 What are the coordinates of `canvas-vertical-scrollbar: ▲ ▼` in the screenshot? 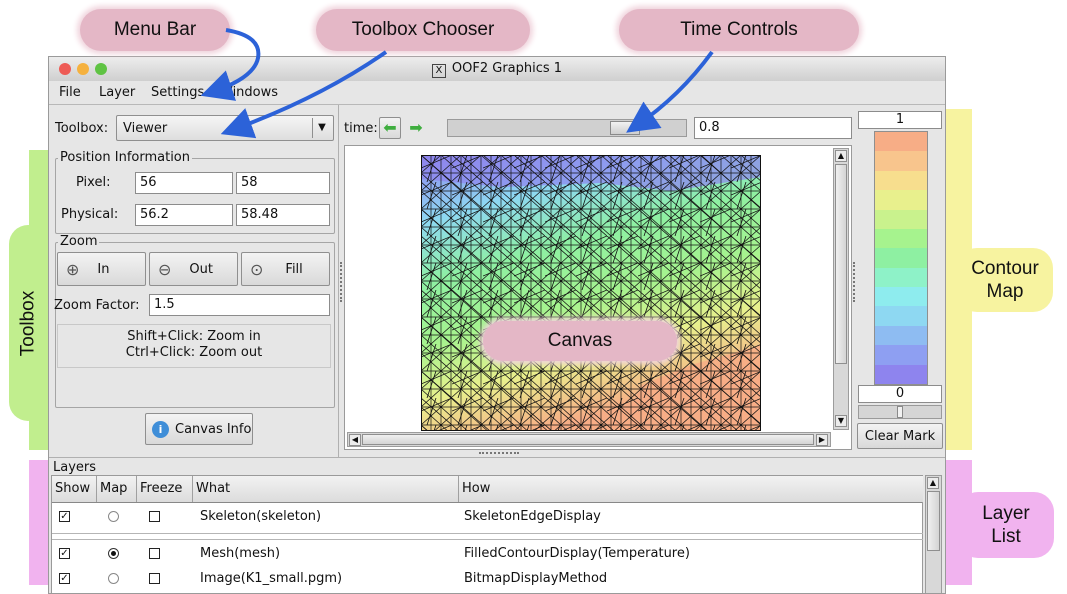 It's located at (841, 289).